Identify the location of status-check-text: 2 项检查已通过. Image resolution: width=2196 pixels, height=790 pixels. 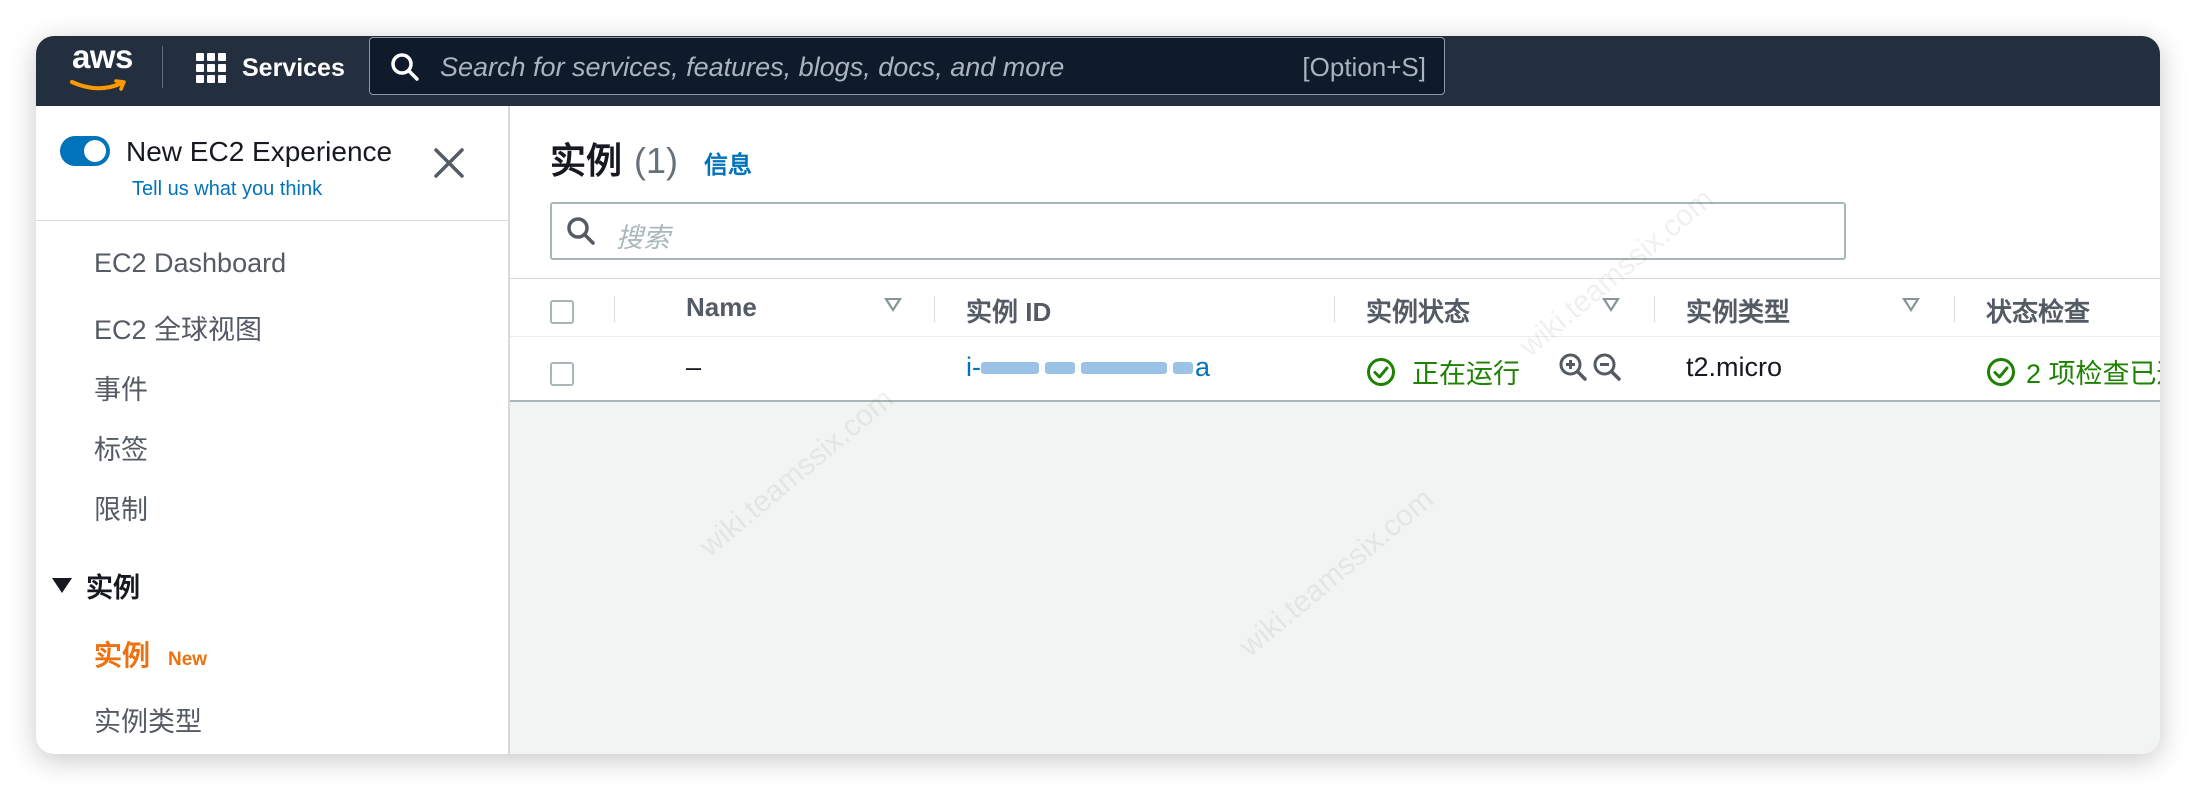
(2093, 374).